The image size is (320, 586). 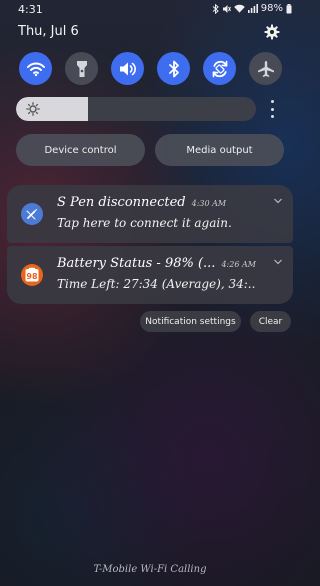 I want to click on sound-toggle, so click(x=127, y=68).